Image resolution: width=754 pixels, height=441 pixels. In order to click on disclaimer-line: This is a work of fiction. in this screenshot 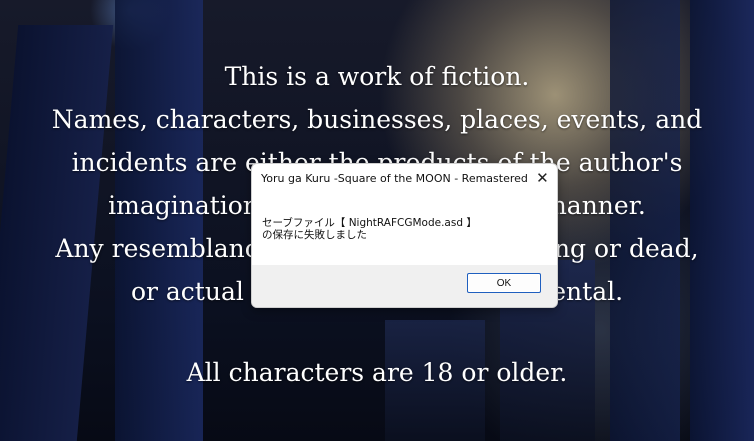, I will do `click(377, 76)`.